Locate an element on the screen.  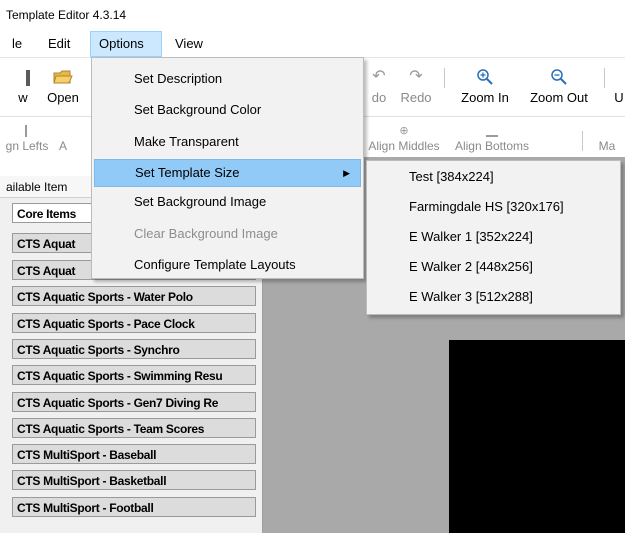
list-item: CTS Aquatic Sports - Water Polo is located at coordinates (134, 296).